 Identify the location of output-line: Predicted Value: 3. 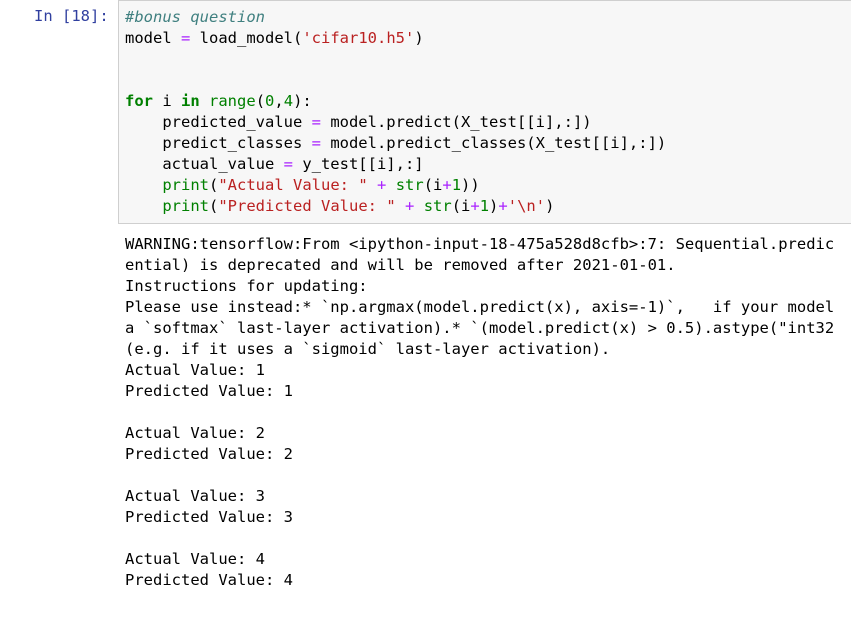
(209, 517).